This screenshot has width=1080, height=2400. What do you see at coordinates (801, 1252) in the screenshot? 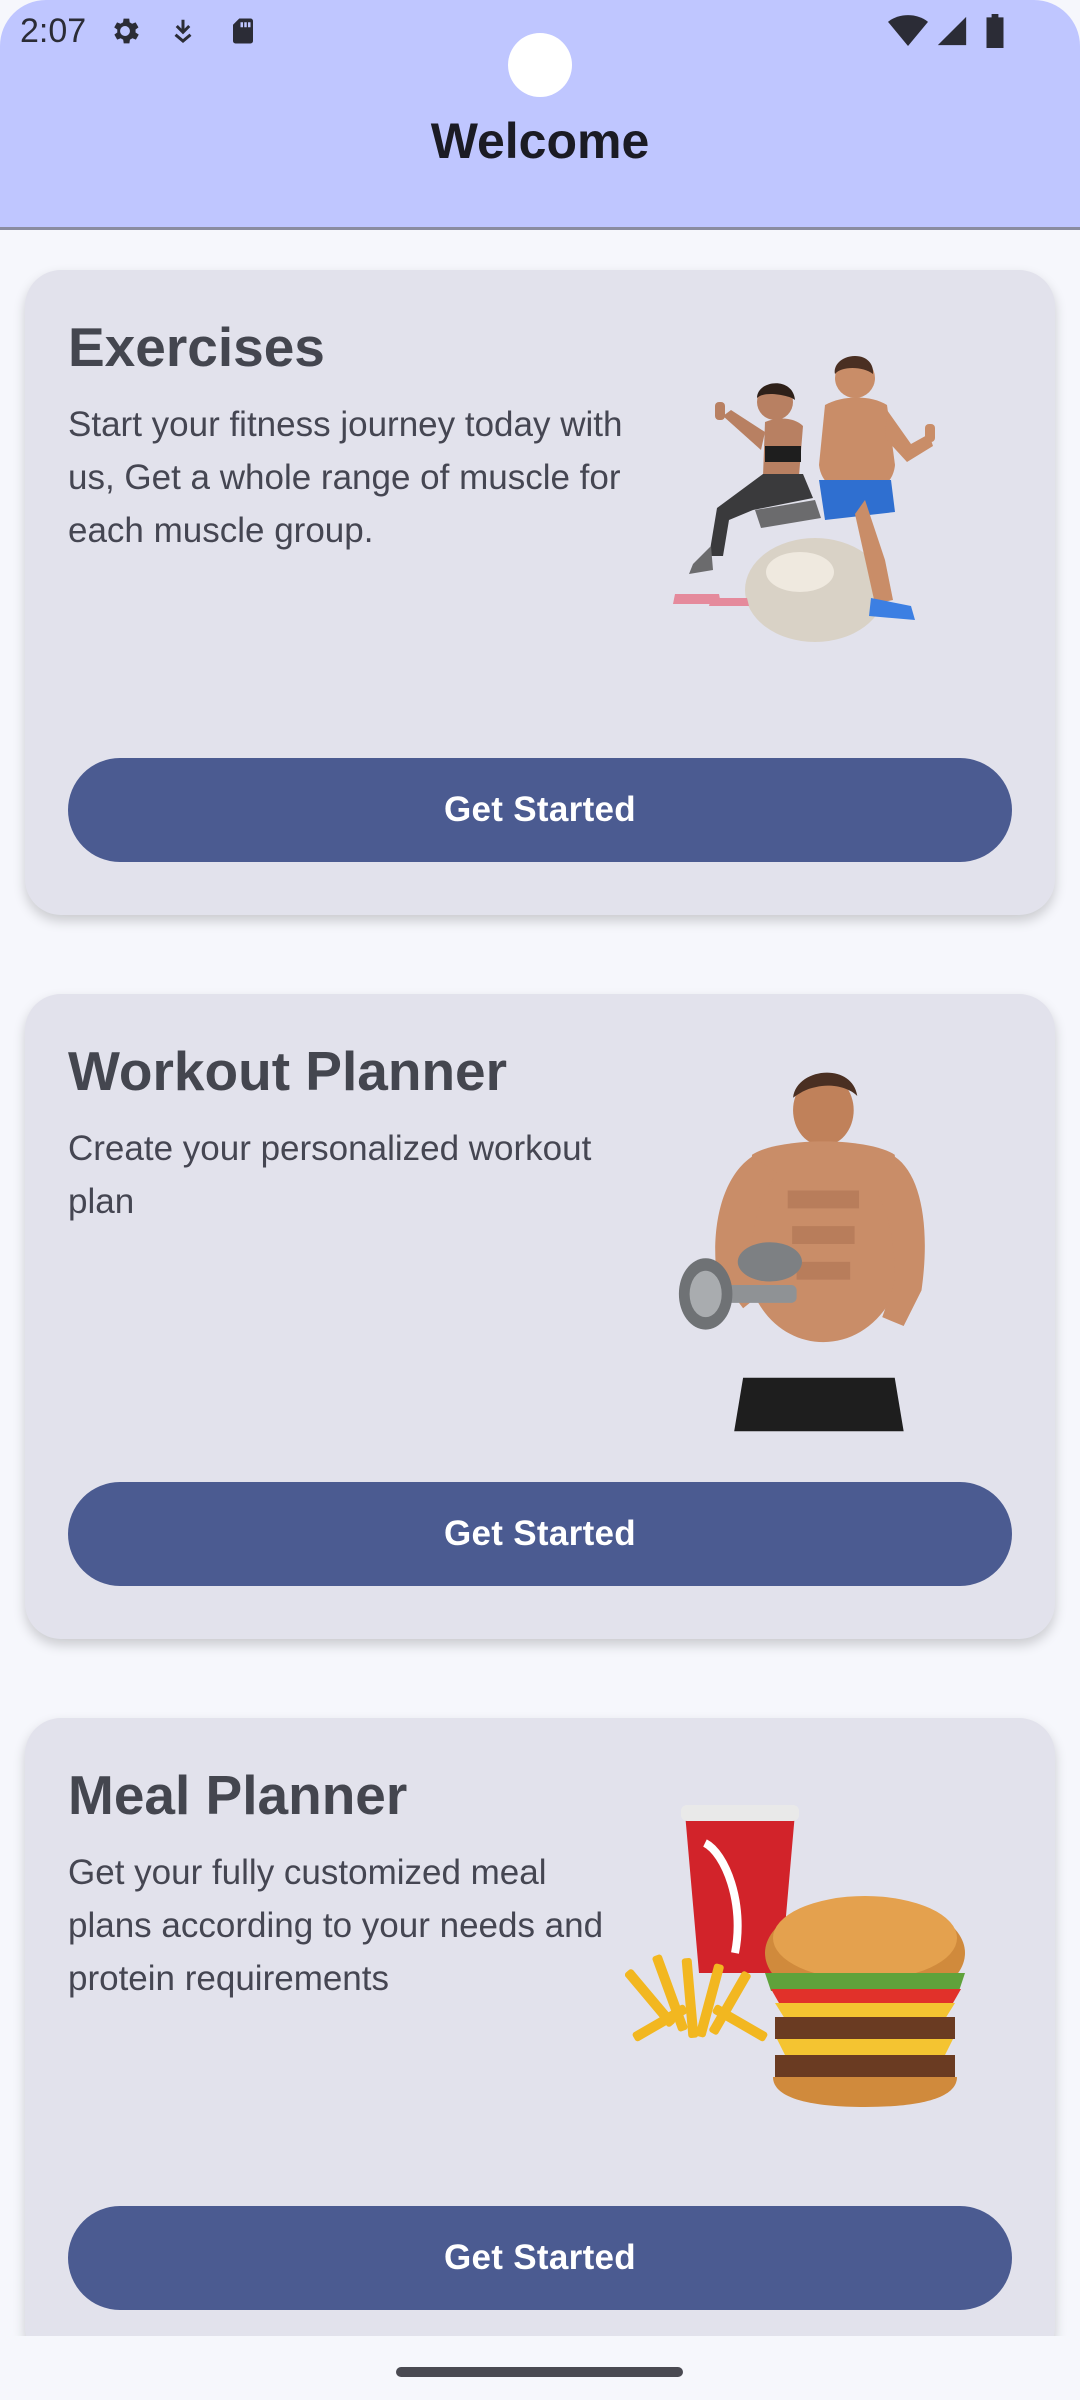
I see `bodybuilder-dumbbell-image` at bounding box center [801, 1252].